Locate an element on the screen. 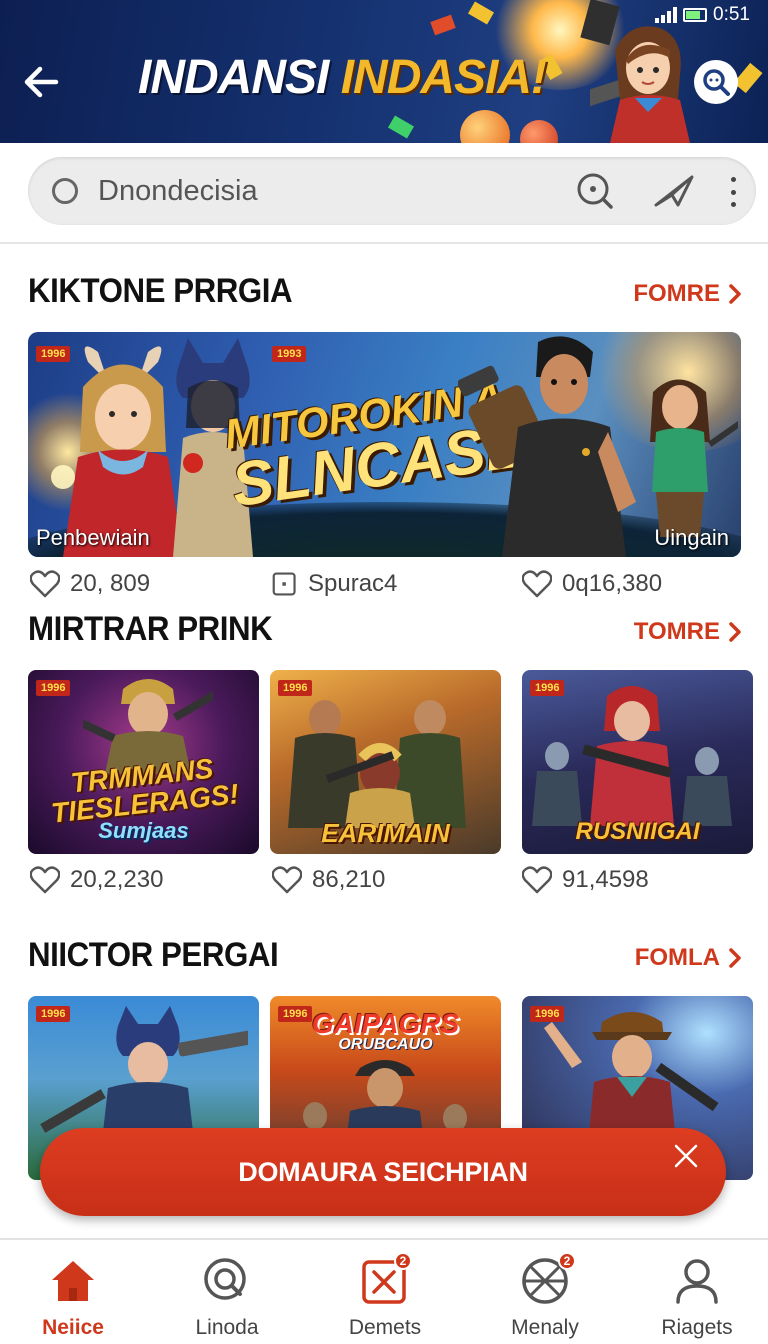 Image resolution: width=768 pixels, height=1344 pixels. banner-tag: 1993 is located at coordinates (289, 354).